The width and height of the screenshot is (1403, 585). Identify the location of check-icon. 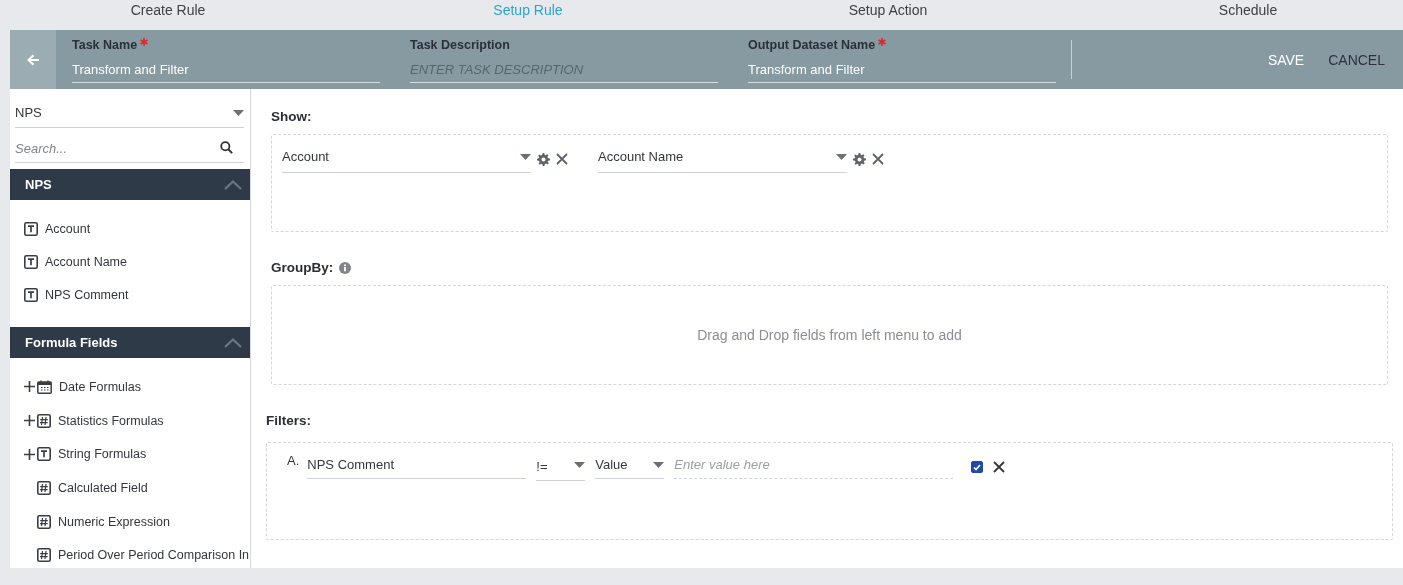
(977, 467).